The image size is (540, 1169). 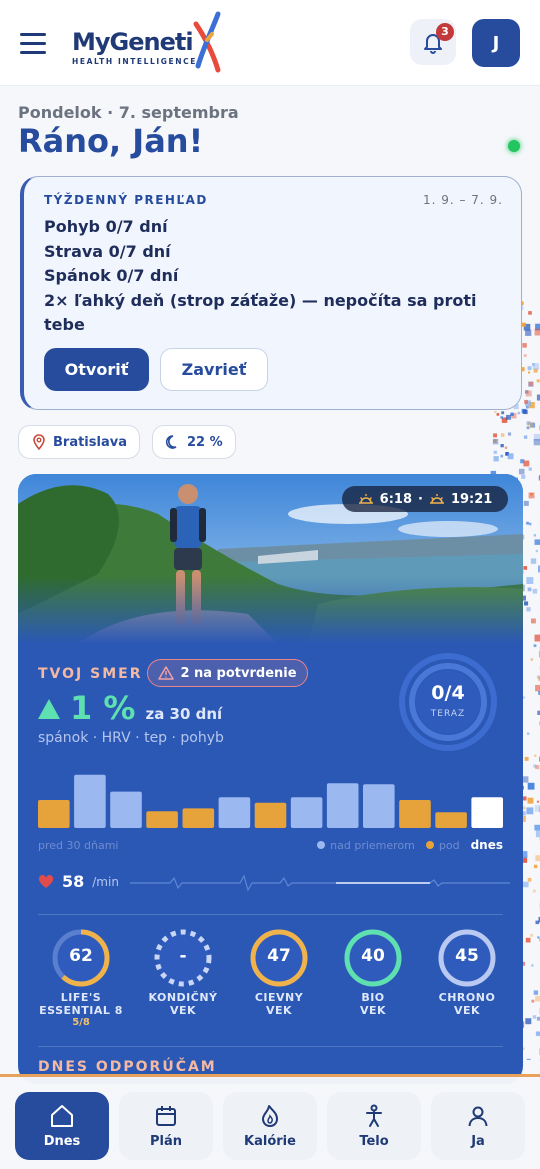 I want to click on metric-0: 62 LIFE'S ESSENTIAL 8 5/8, so click(x=81, y=978).